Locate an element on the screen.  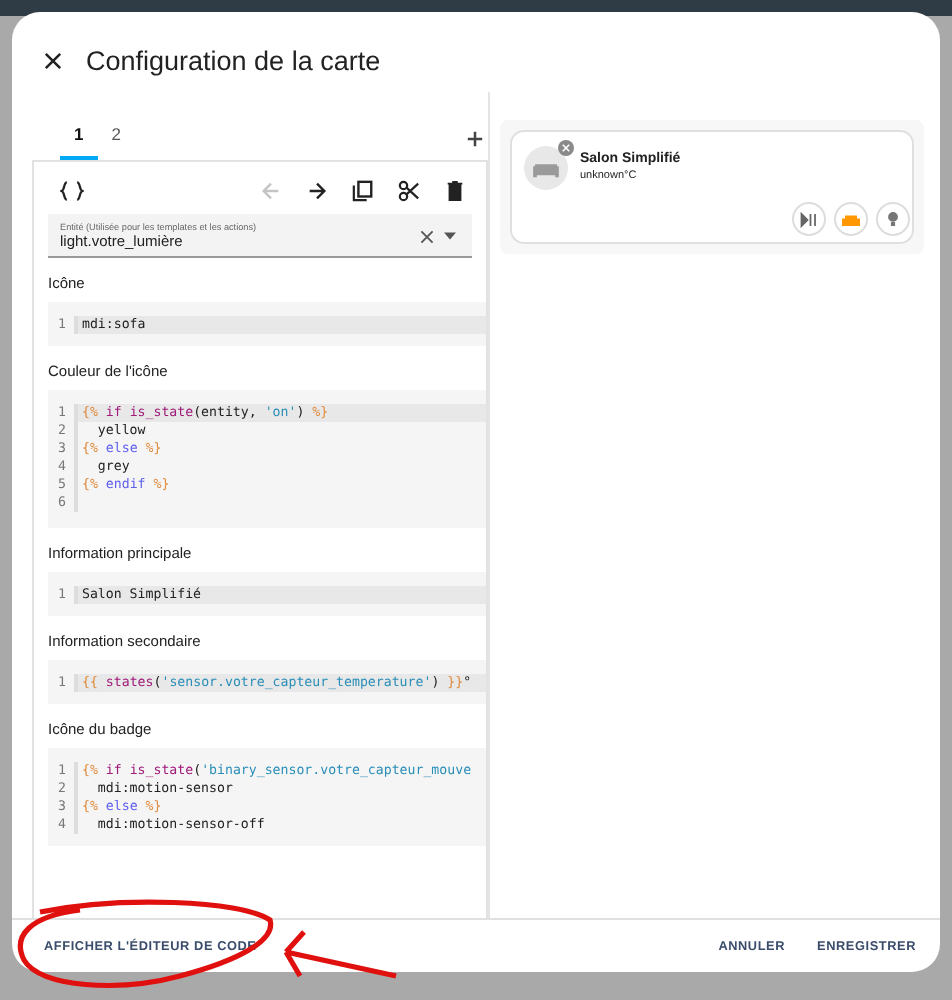
delete-icon is located at coordinates (455, 191).